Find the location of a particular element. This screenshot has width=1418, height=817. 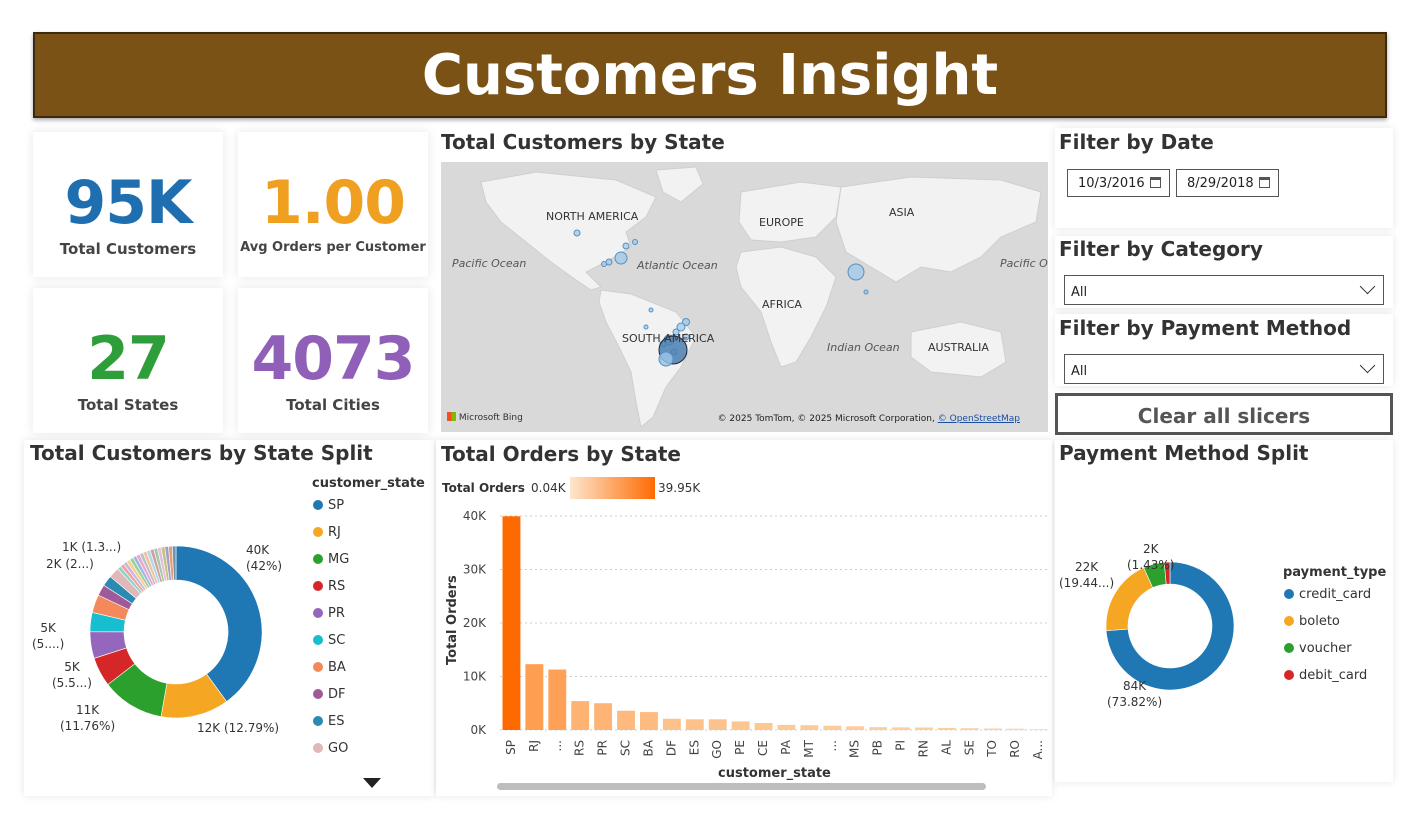

state-split-chart is located at coordinates (175, 630).